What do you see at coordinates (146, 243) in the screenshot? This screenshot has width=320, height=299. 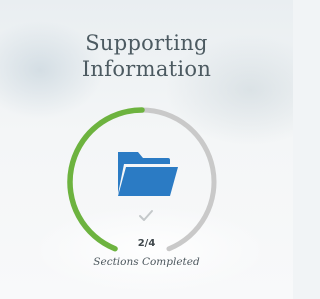 I see `sections-count: 2/4` at bounding box center [146, 243].